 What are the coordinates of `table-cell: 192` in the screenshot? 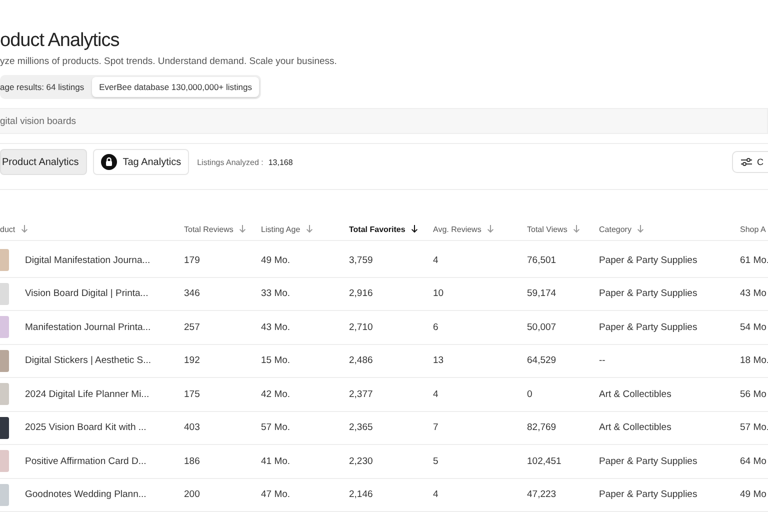 It's located at (192, 360).